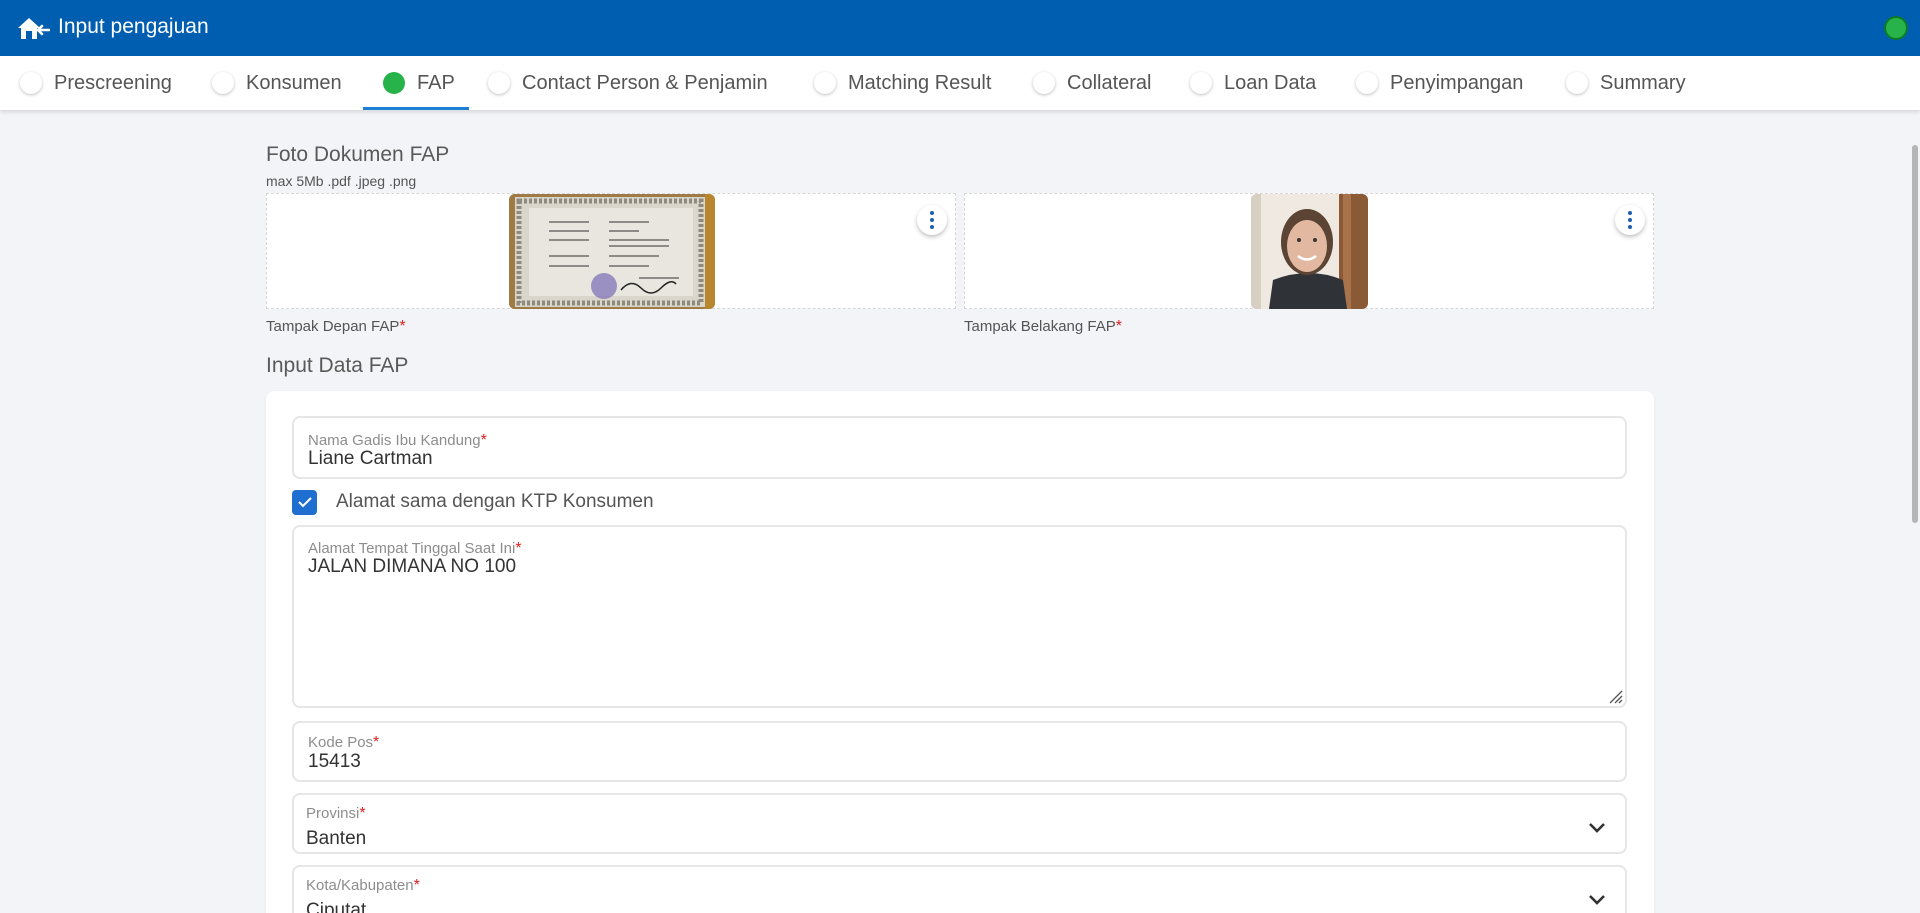  I want to click on tab-konsumen: Konsumen, so click(277, 83).